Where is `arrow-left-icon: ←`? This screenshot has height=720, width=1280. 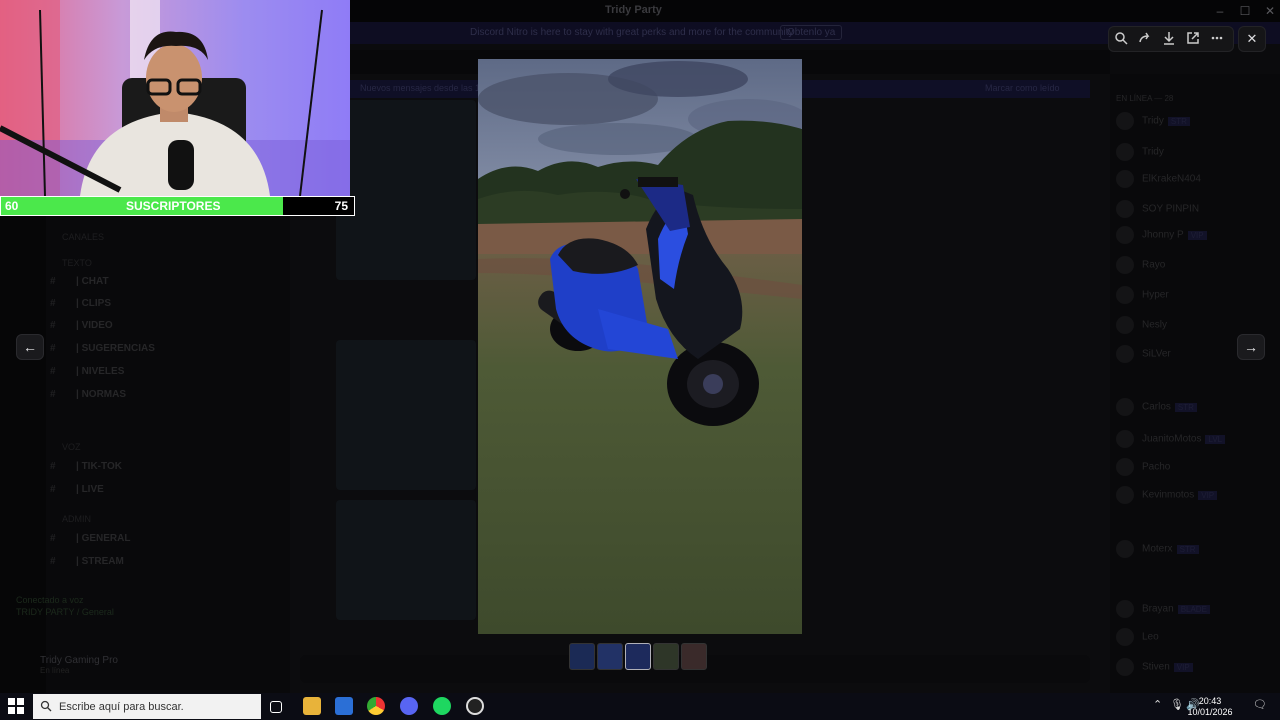
arrow-left-icon: ← is located at coordinates (30, 347).